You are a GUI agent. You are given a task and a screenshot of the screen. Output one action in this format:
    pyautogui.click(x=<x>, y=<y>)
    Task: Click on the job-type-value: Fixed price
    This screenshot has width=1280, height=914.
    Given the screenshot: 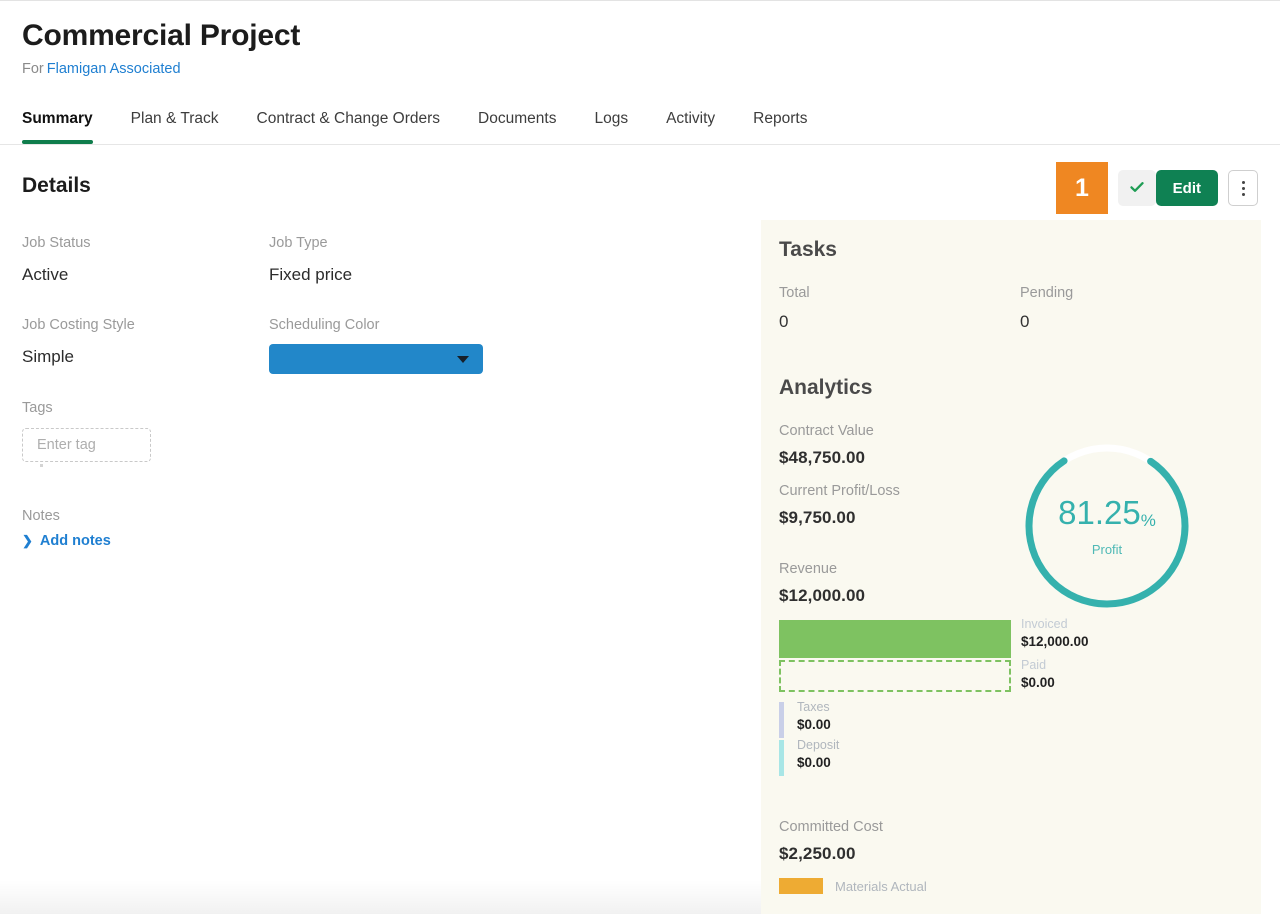 What is the action you would take?
    pyautogui.click(x=311, y=274)
    